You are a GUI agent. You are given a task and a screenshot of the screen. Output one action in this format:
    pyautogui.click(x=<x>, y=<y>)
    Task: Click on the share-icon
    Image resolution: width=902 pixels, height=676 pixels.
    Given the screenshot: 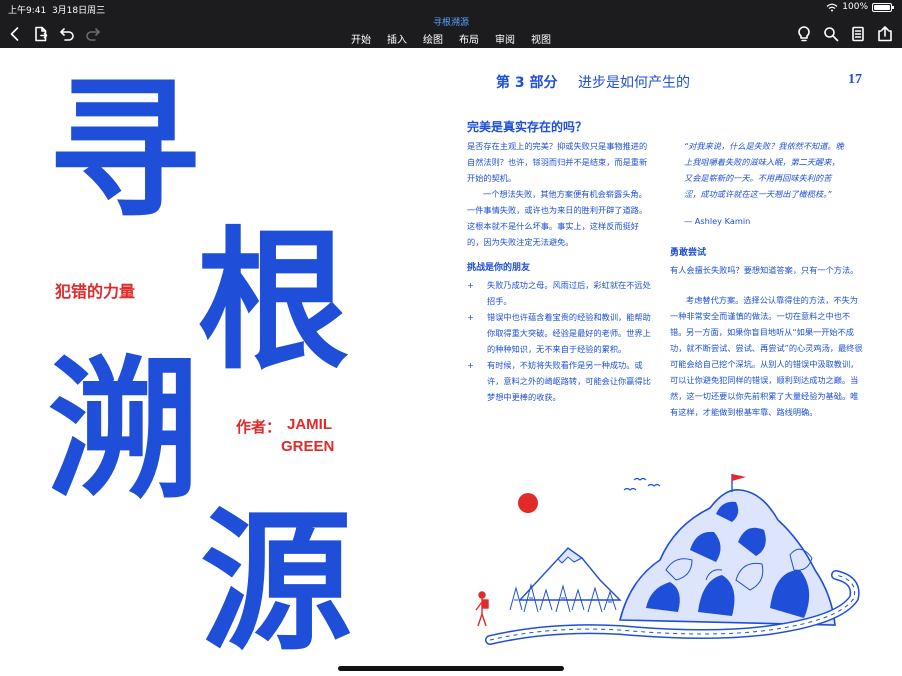 What is the action you would take?
    pyautogui.click(x=885, y=34)
    